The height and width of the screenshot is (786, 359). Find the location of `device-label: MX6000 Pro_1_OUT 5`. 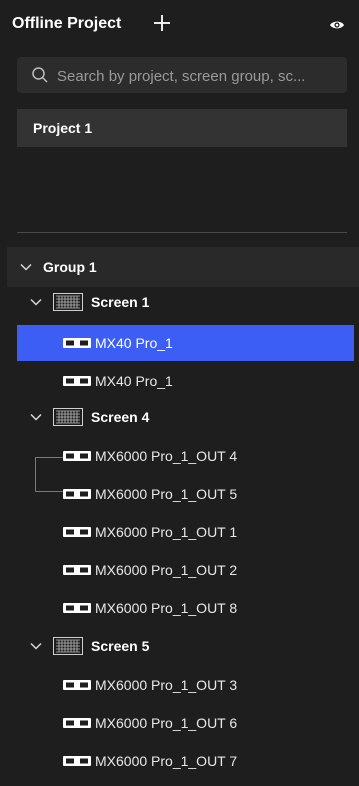

device-label: MX6000 Pro_1_OUT 5 is located at coordinates (166, 494).